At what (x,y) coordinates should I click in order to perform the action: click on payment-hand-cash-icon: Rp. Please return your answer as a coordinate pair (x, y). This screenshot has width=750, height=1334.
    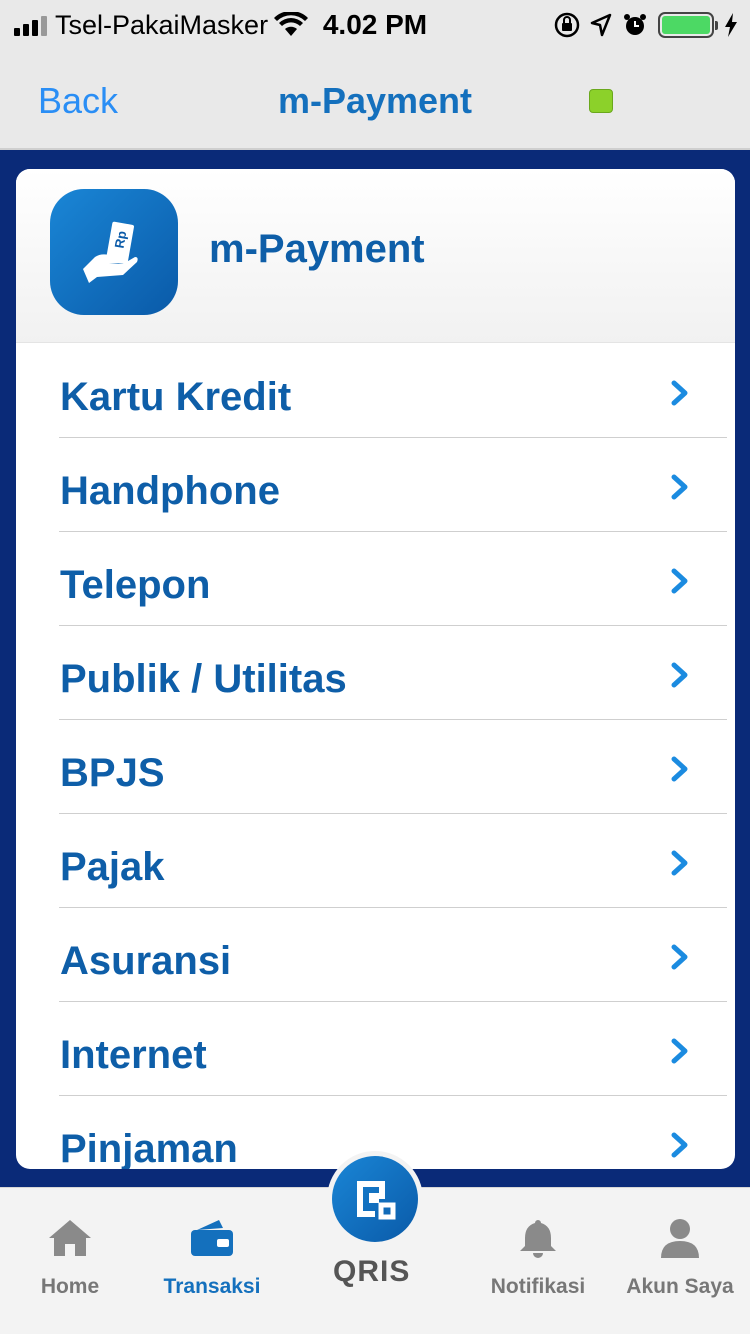
    Looking at the image, I should click on (114, 252).